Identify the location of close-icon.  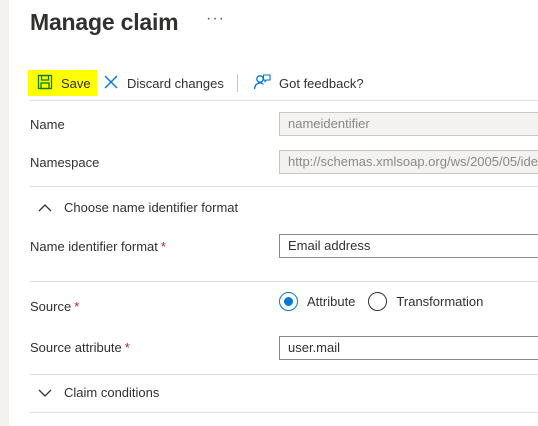
(111, 83).